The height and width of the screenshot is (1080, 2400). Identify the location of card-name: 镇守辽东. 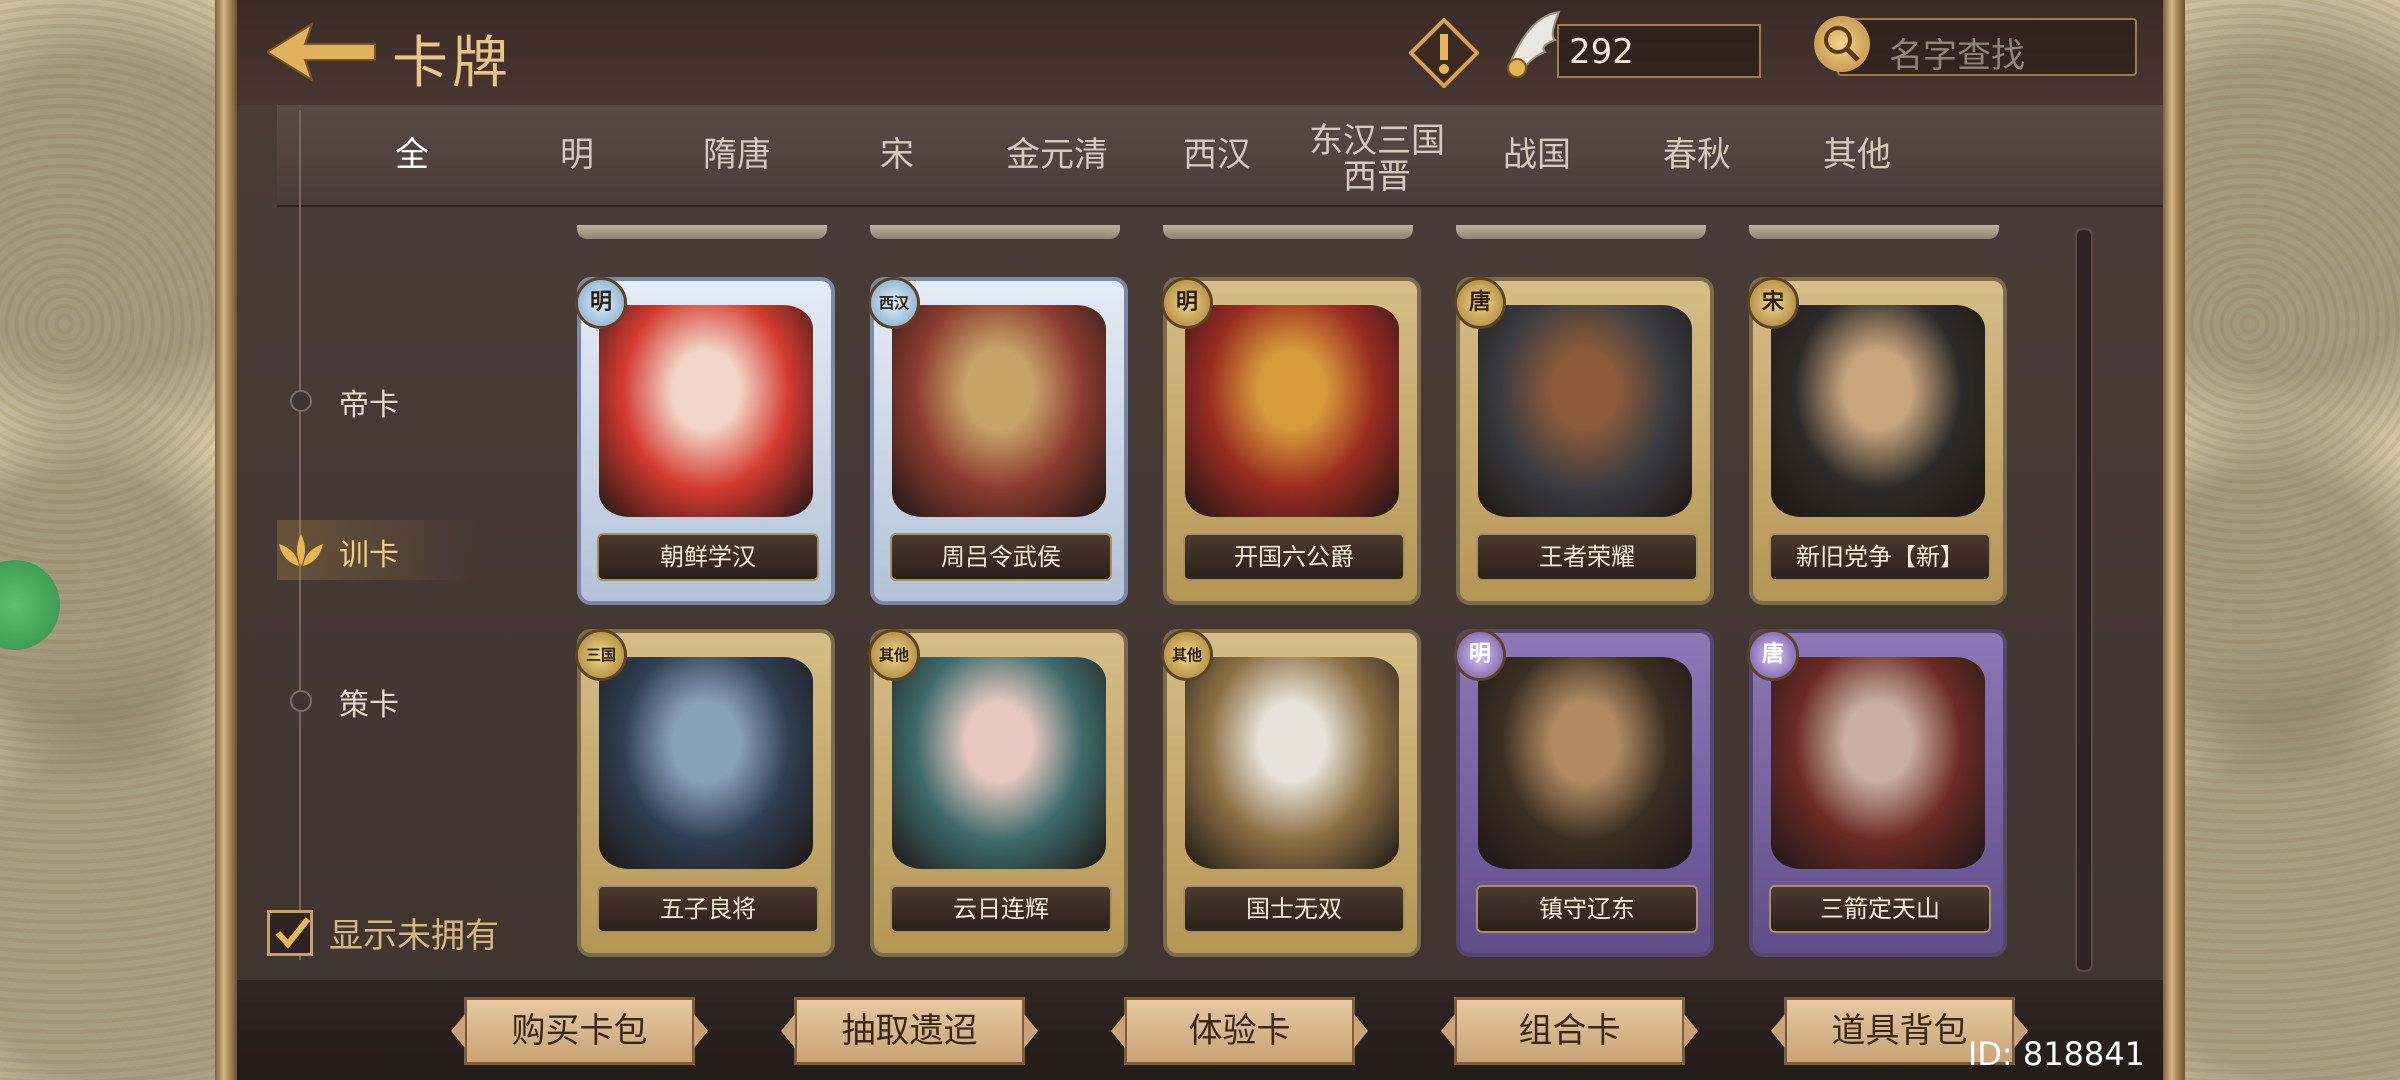
(1587, 909).